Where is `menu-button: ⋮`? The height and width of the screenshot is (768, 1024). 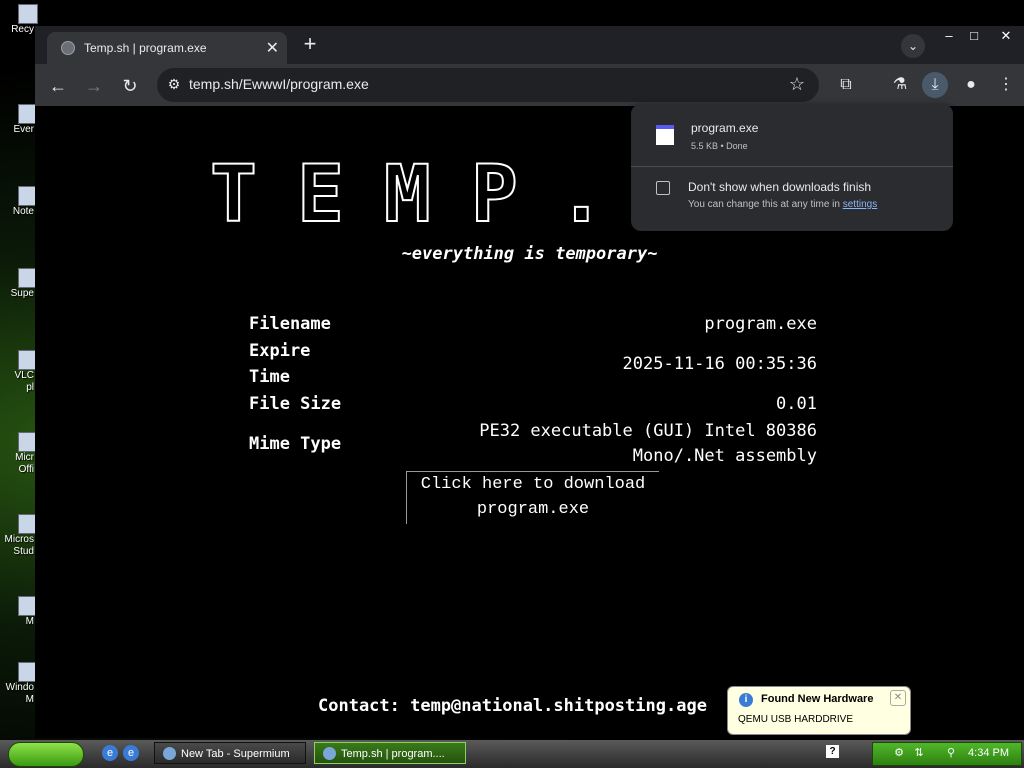
menu-button: ⋮ is located at coordinates (1006, 85).